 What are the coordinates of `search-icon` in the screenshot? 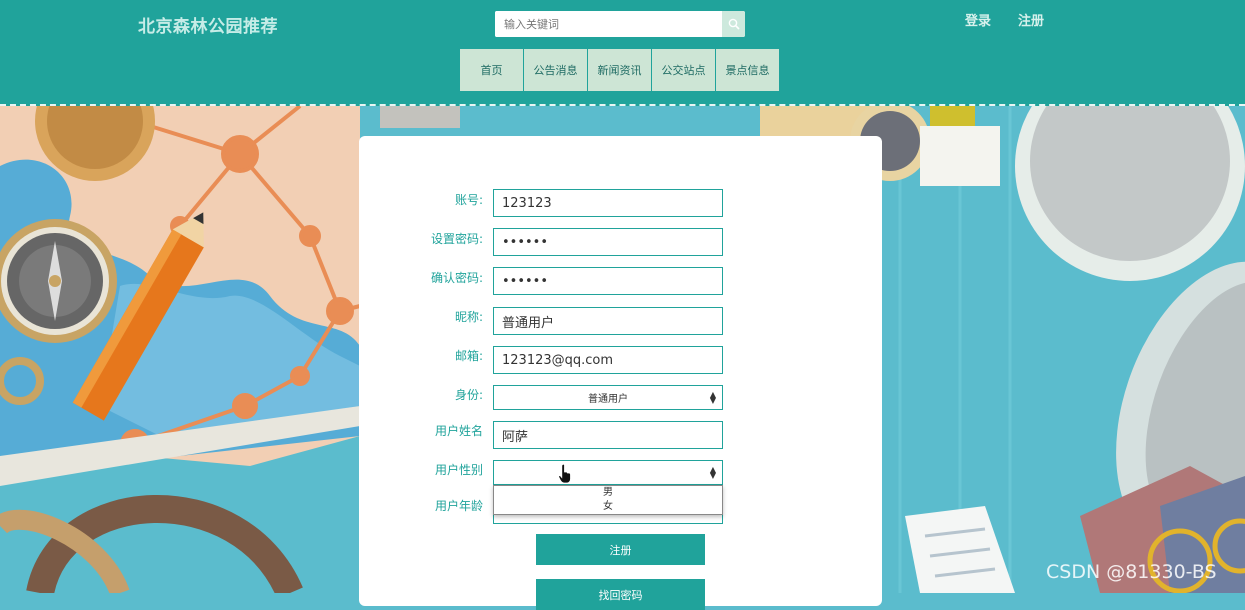 It's located at (734, 24).